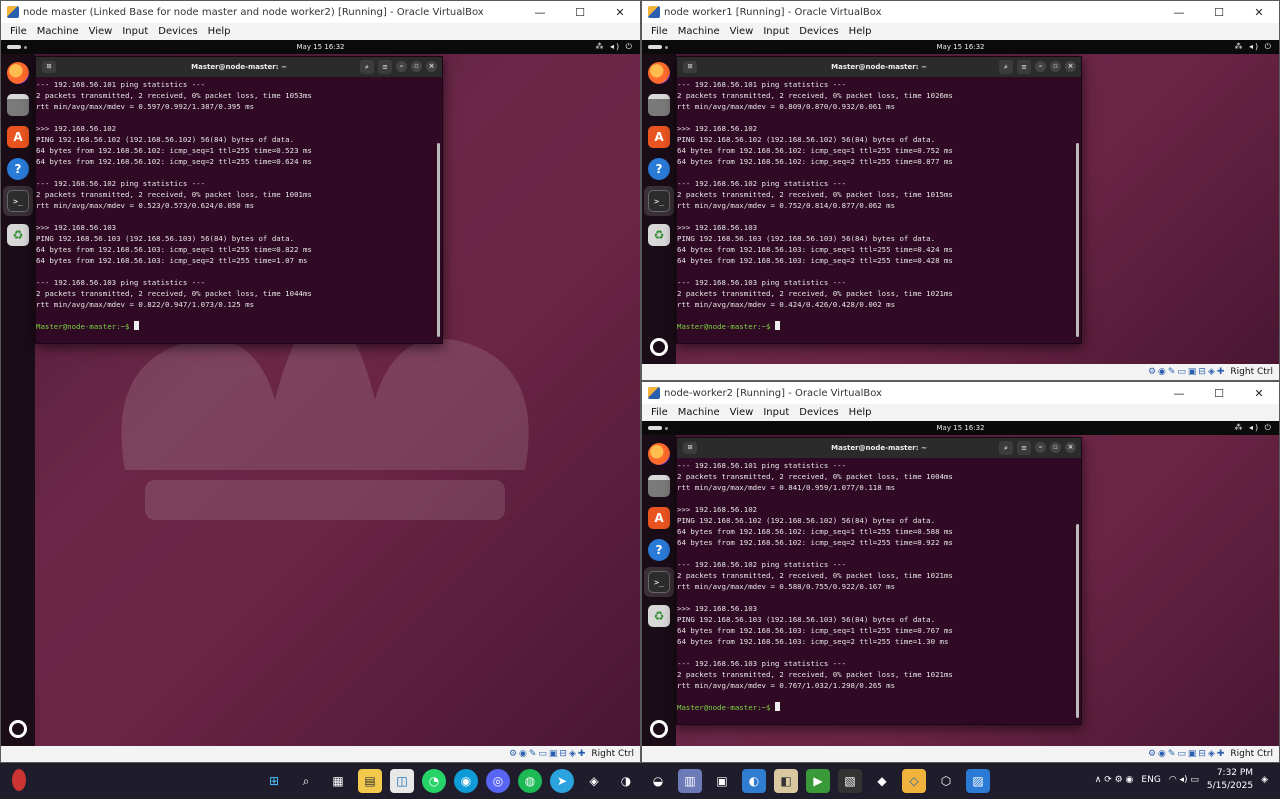  I want to click on taskbar-clock: 7:32 PM 5/15/2025, so click(1230, 780).